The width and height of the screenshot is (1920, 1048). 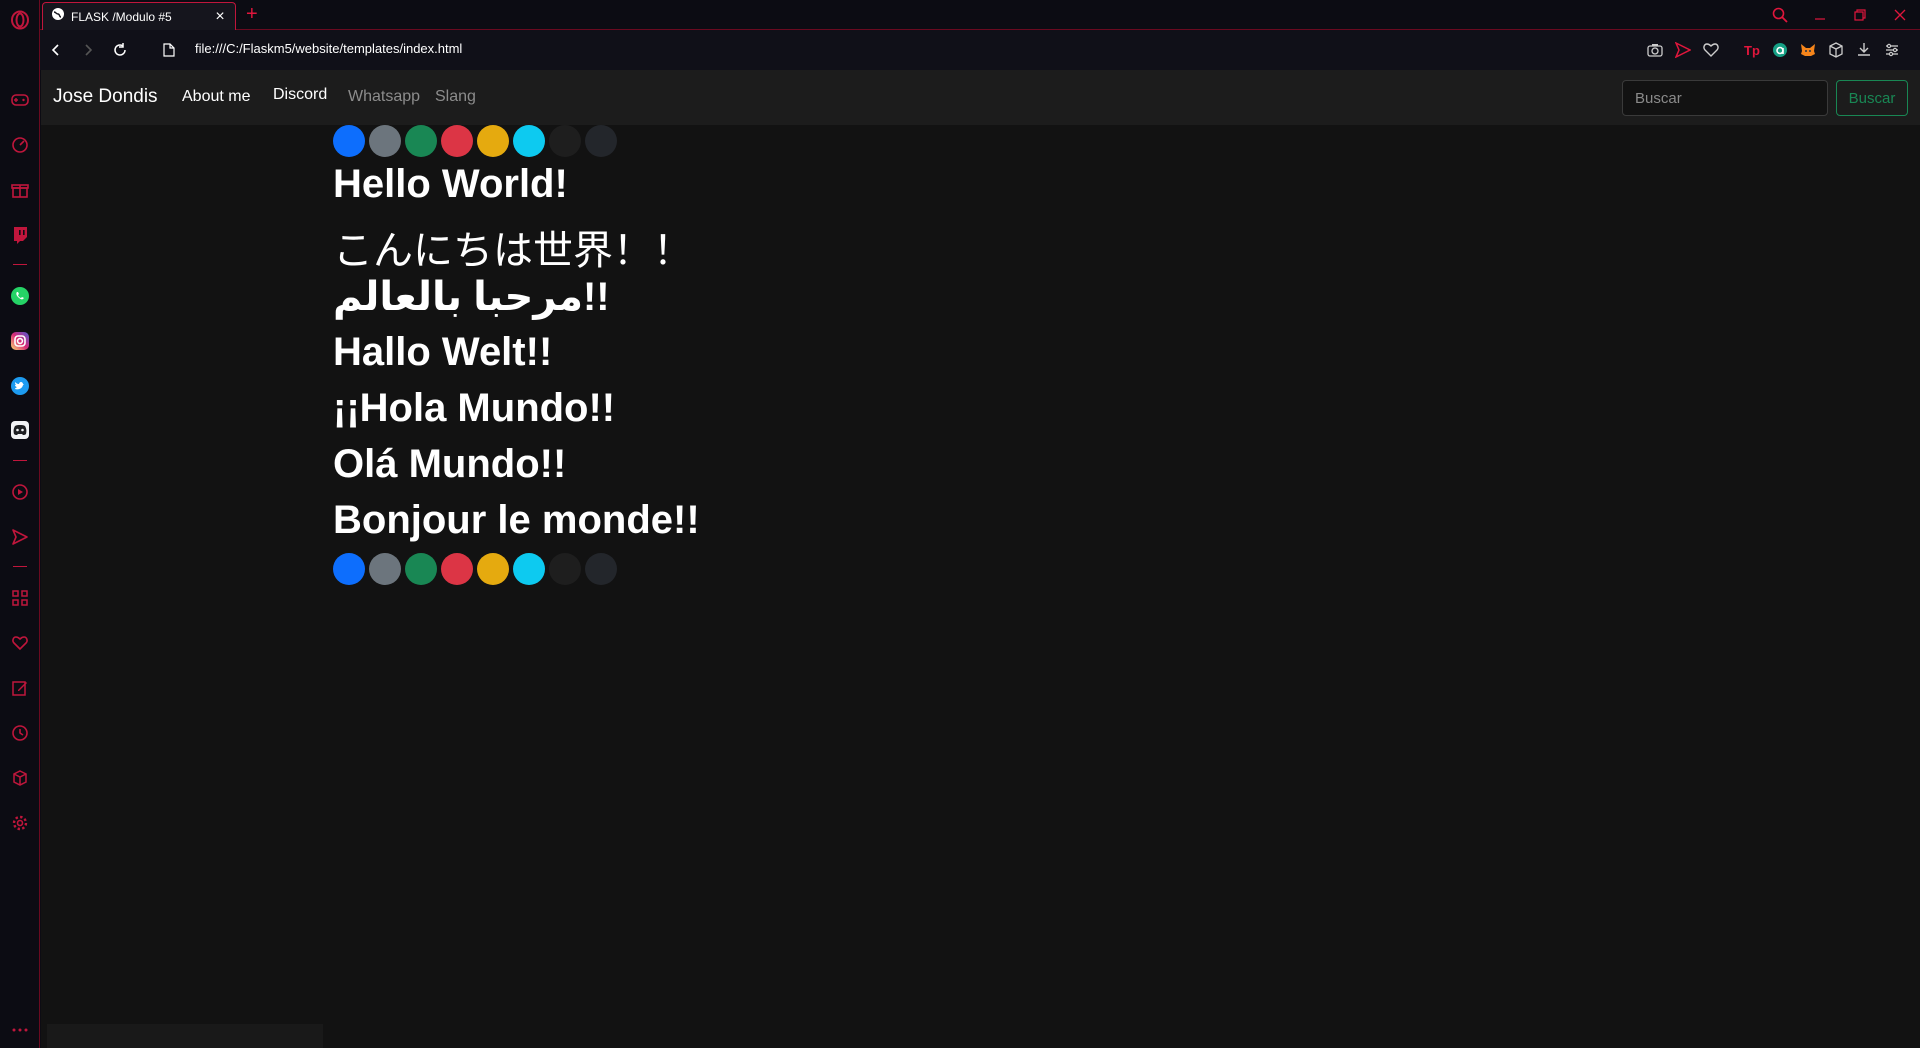 I want to click on gamepad-icon, so click(x=20, y=100).